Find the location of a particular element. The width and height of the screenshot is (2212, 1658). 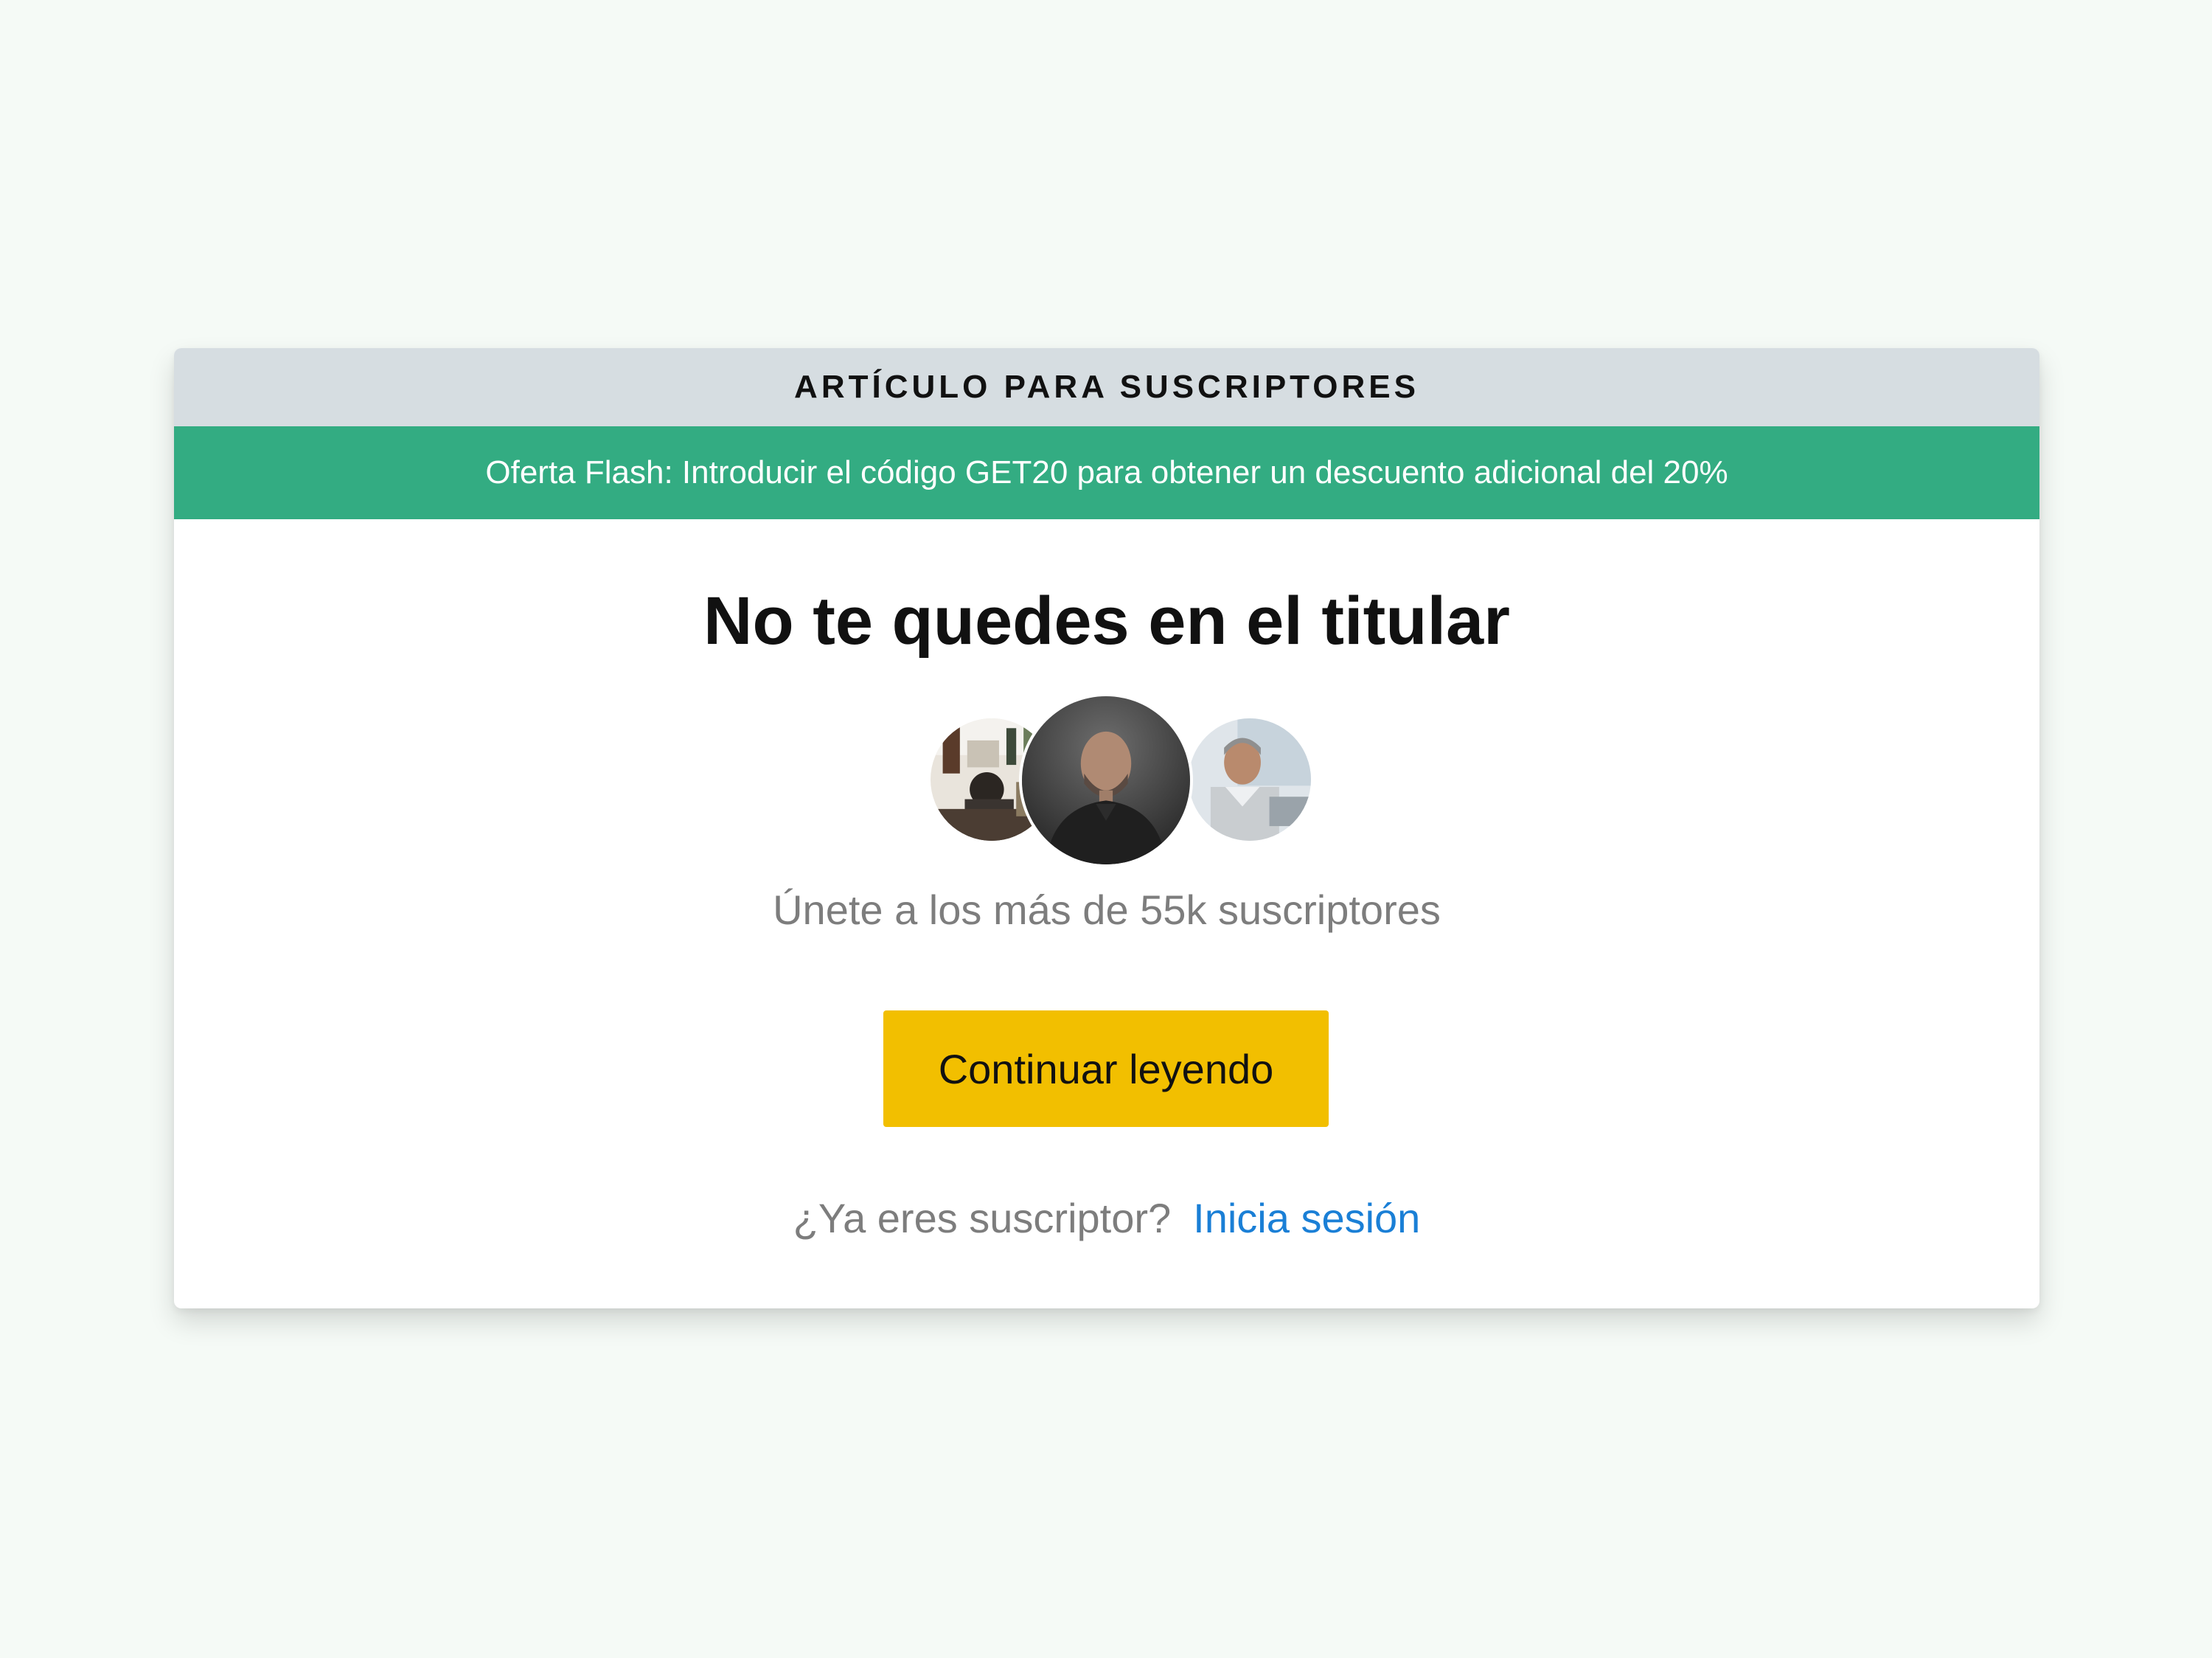

continue-reading-button: Continuar leyendo is located at coordinates (1106, 1068).